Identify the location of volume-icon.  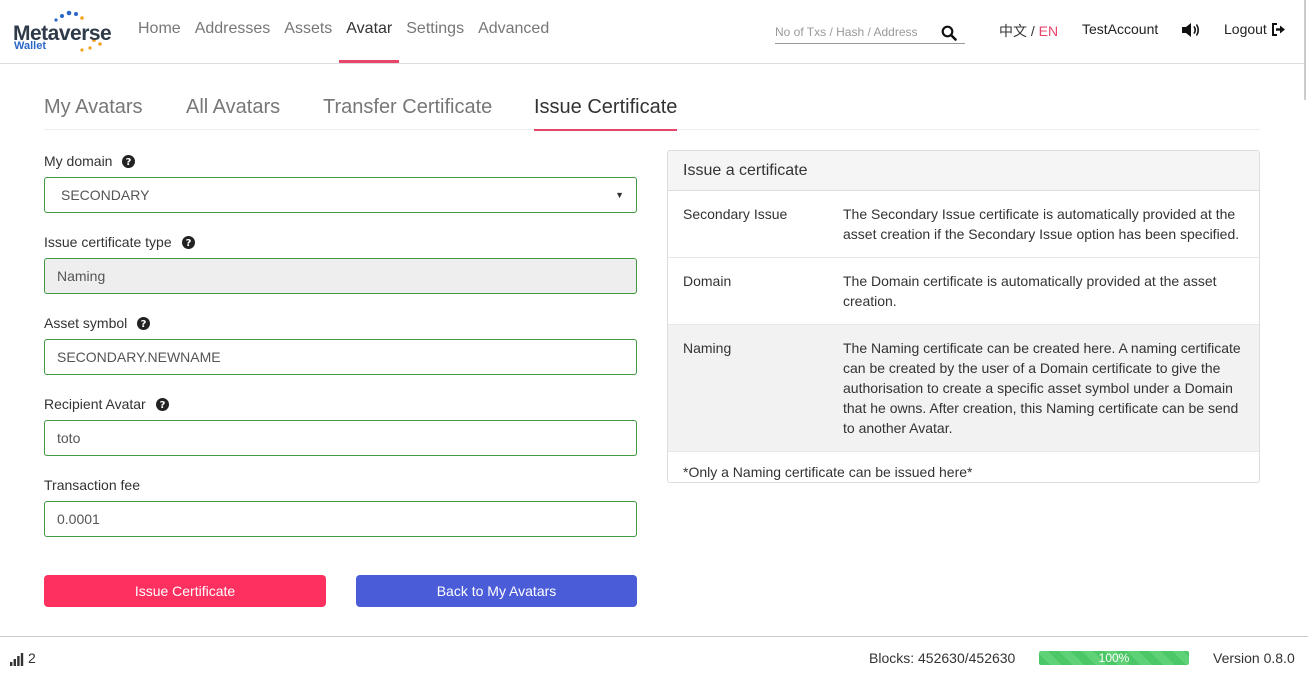
(1191, 30).